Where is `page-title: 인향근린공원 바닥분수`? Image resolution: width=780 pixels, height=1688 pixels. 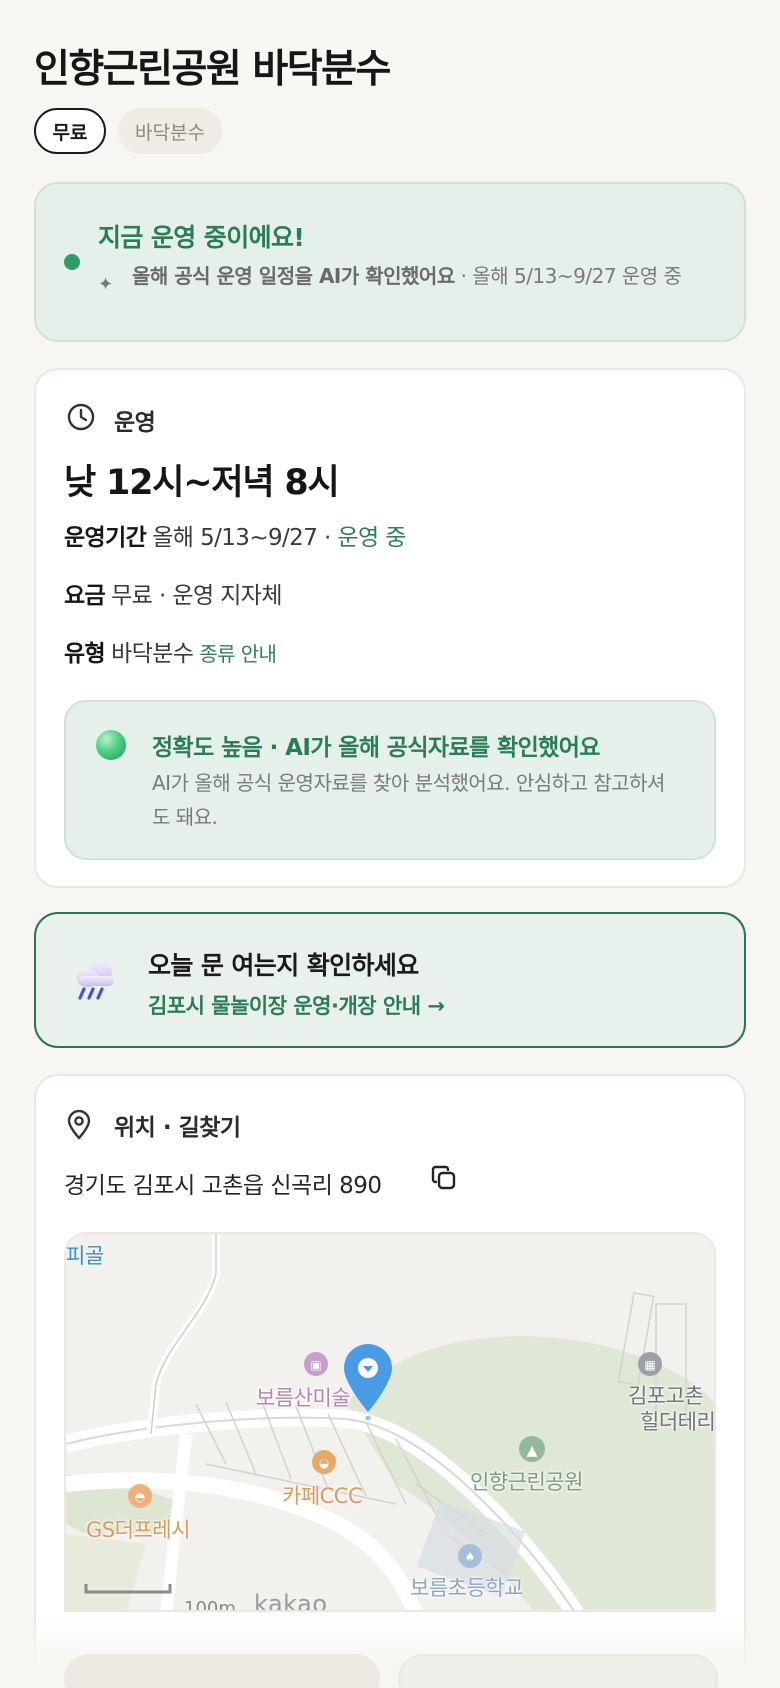
page-title: 인향근린공원 바닥분수 is located at coordinates (212, 69).